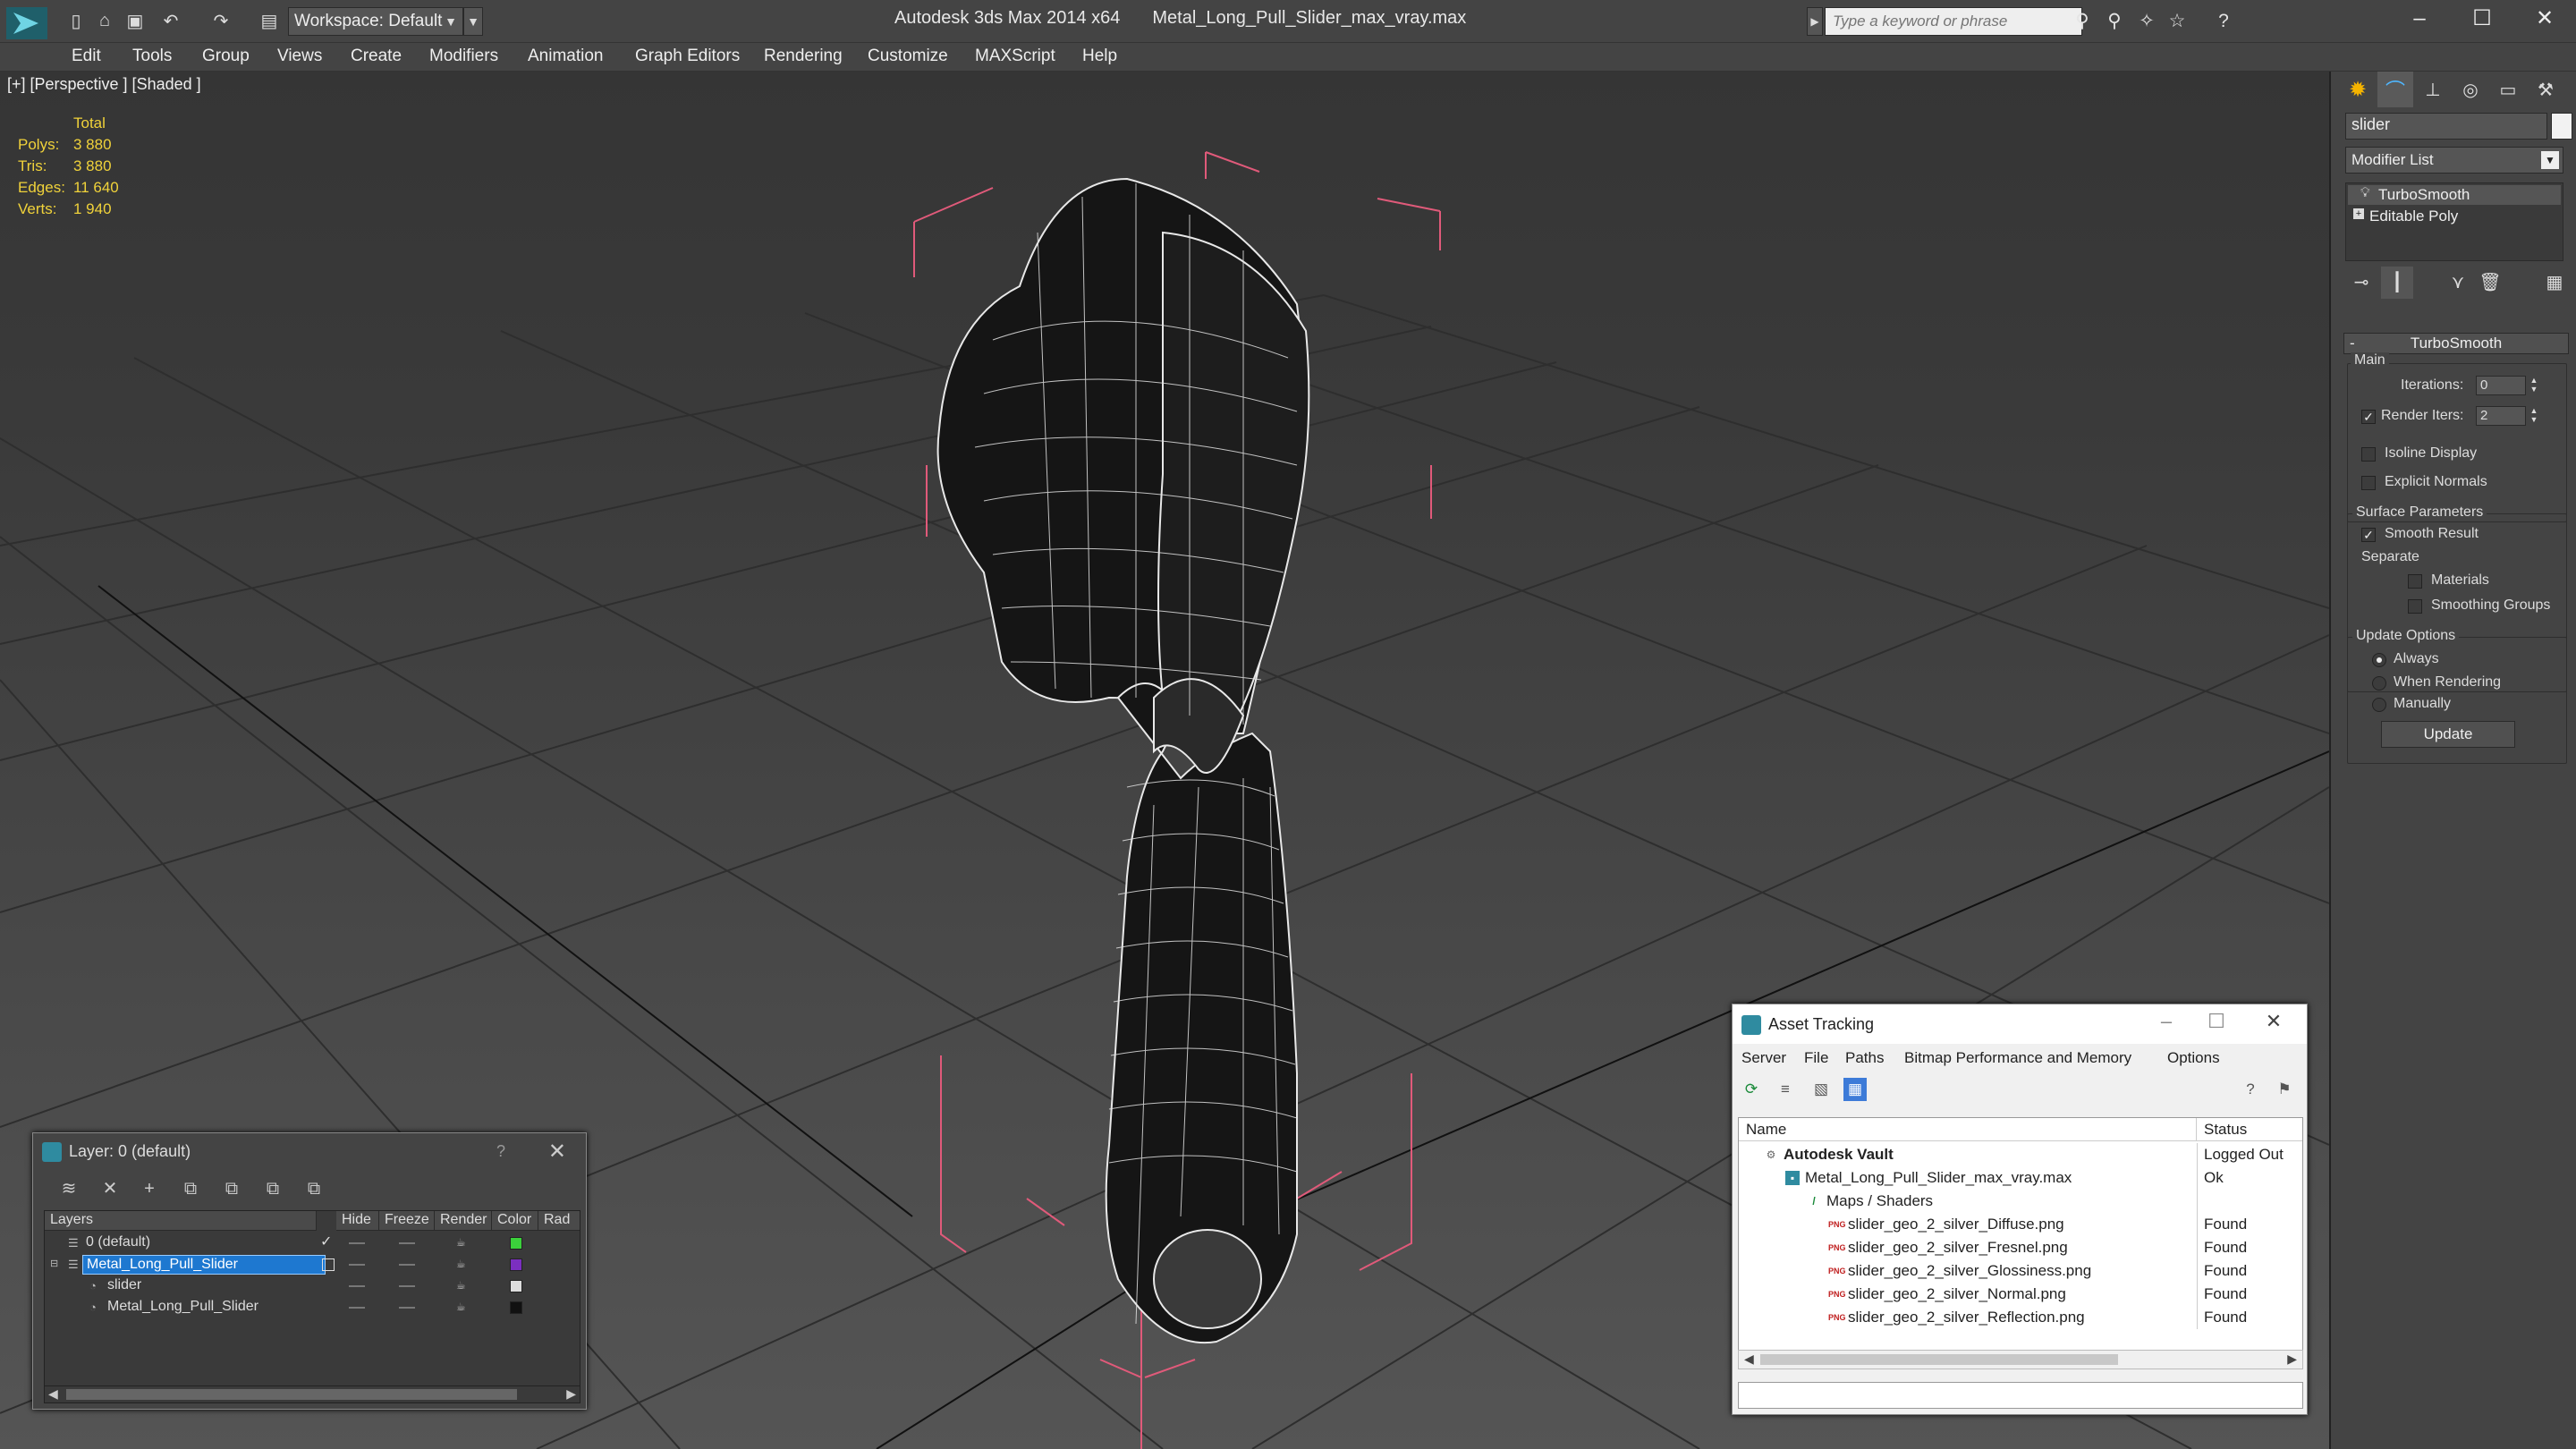 The width and height of the screenshot is (2576, 1449). What do you see at coordinates (2020, 1359) in the screenshot?
I see `asset-horizontal-scrollbar: ◀ ▶` at bounding box center [2020, 1359].